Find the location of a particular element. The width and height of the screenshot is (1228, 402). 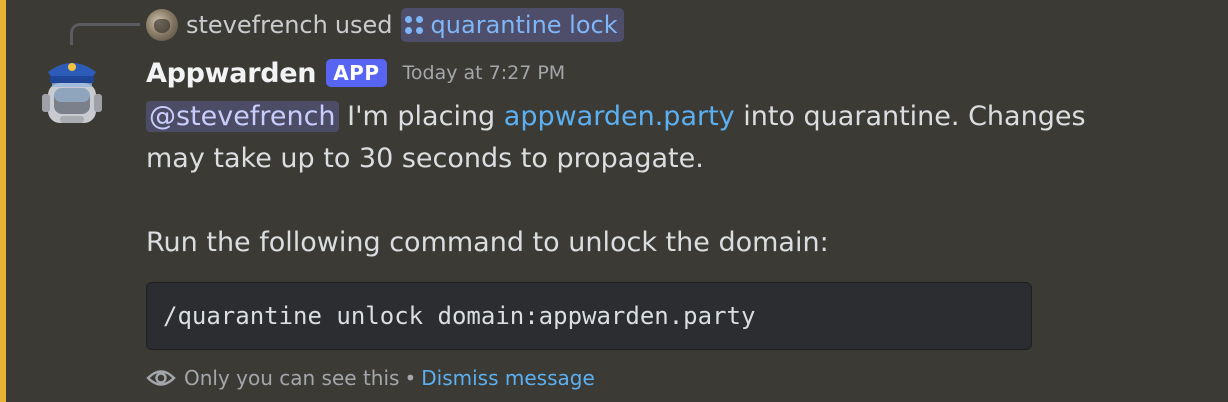

reply-connector is located at coordinates (105, 34).